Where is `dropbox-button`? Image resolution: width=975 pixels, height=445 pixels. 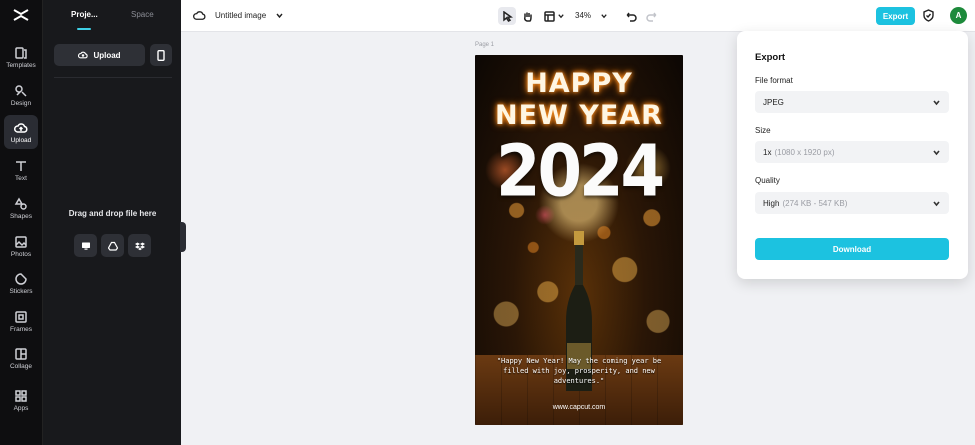 dropbox-button is located at coordinates (139, 245).